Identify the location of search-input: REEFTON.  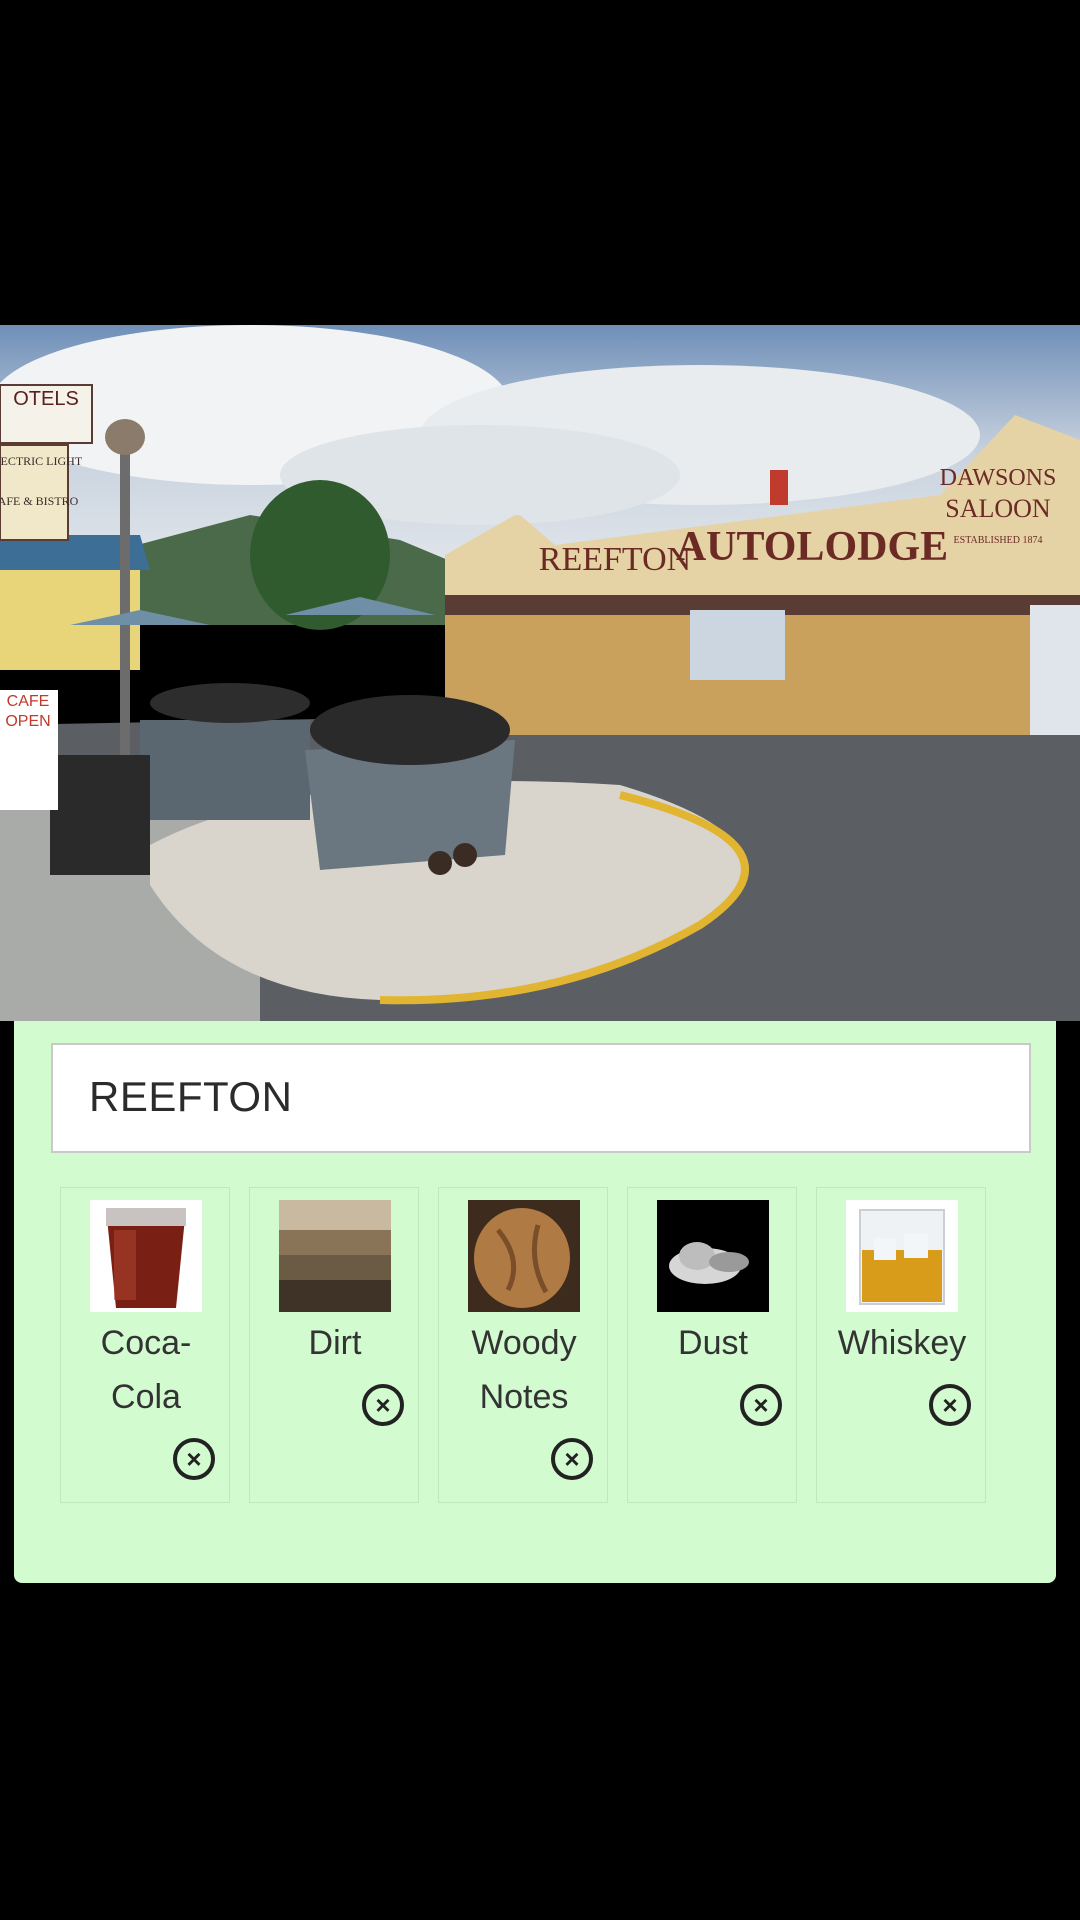
(541, 1098).